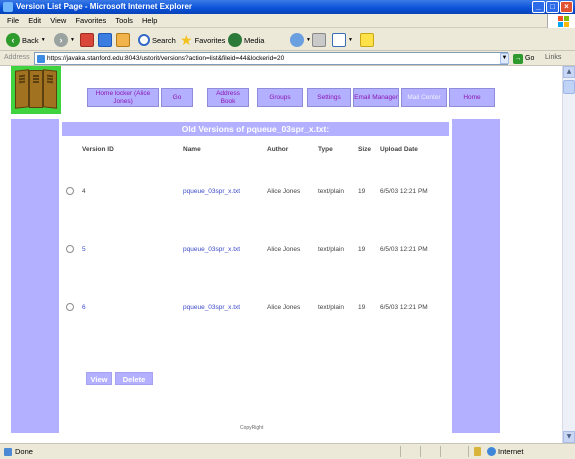  I want to click on close-button: ×, so click(566, 7).